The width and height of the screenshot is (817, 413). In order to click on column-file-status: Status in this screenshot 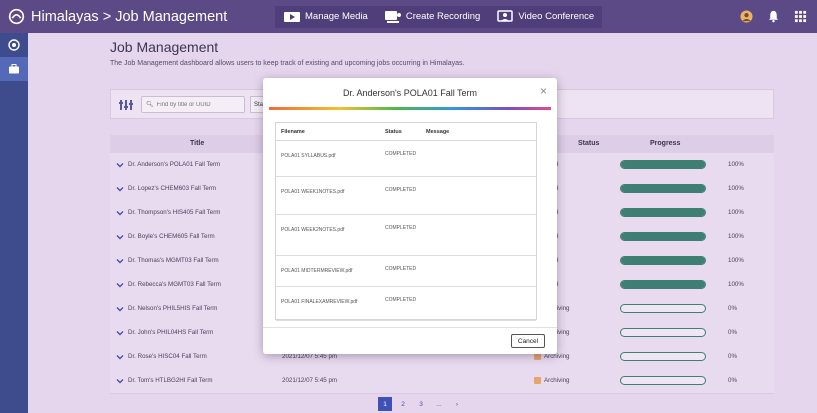, I will do `click(393, 132)`.